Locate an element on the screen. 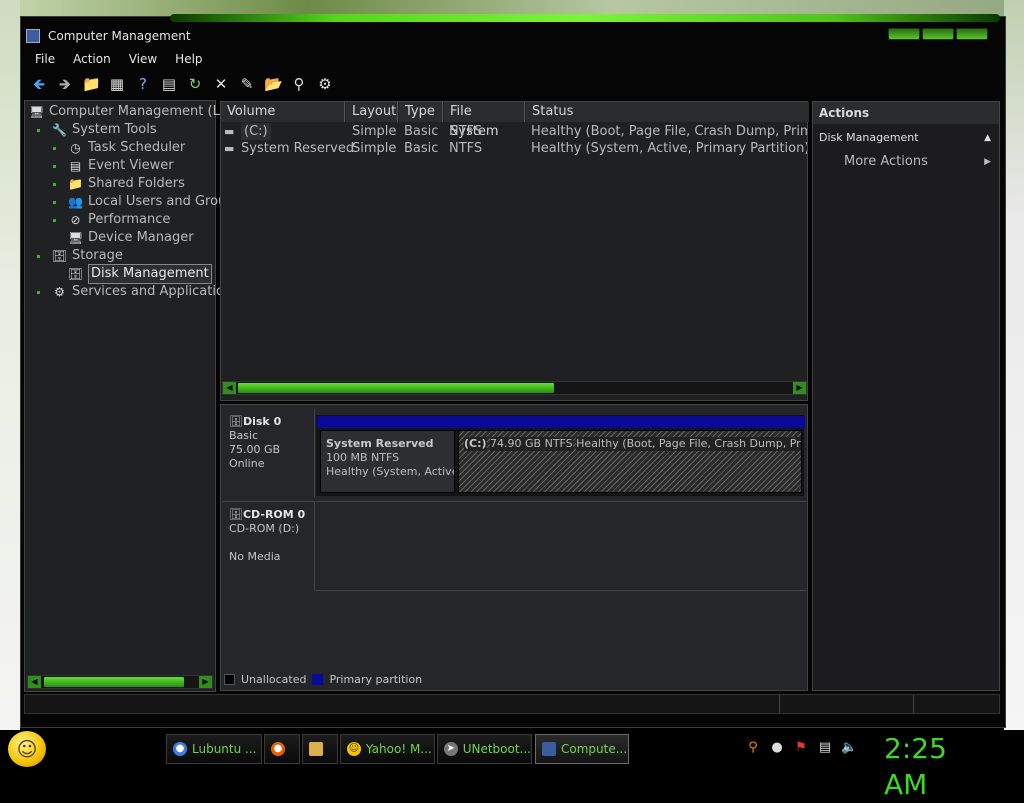 The width and height of the screenshot is (1024, 803). computer-management-icon: 🖥 is located at coordinates (37, 111).